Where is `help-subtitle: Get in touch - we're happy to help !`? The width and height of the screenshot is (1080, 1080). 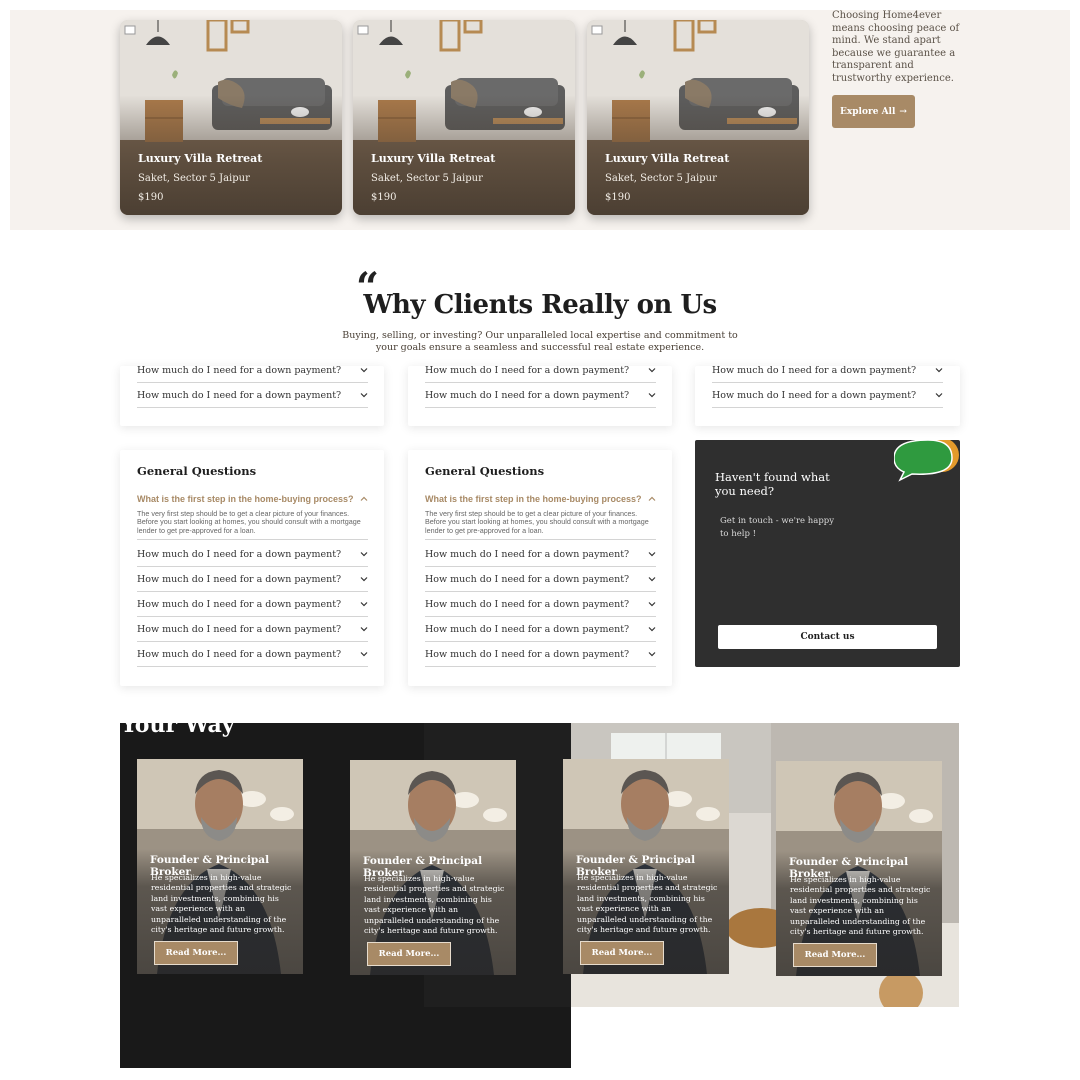
help-subtitle: Get in touch - we're happy to help ! is located at coordinates (777, 527).